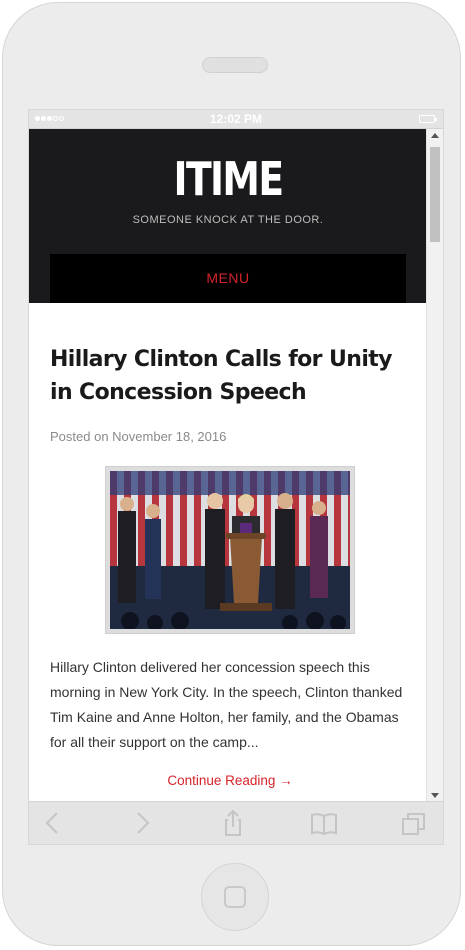  I want to click on home-square-icon, so click(235, 897).